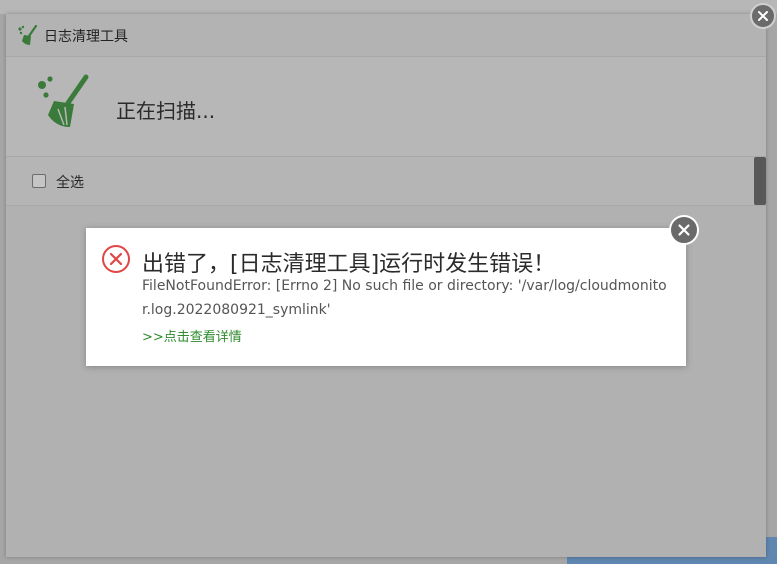 This screenshot has height=564, width=777. I want to click on window-title: 日志清理工具, so click(86, 37).